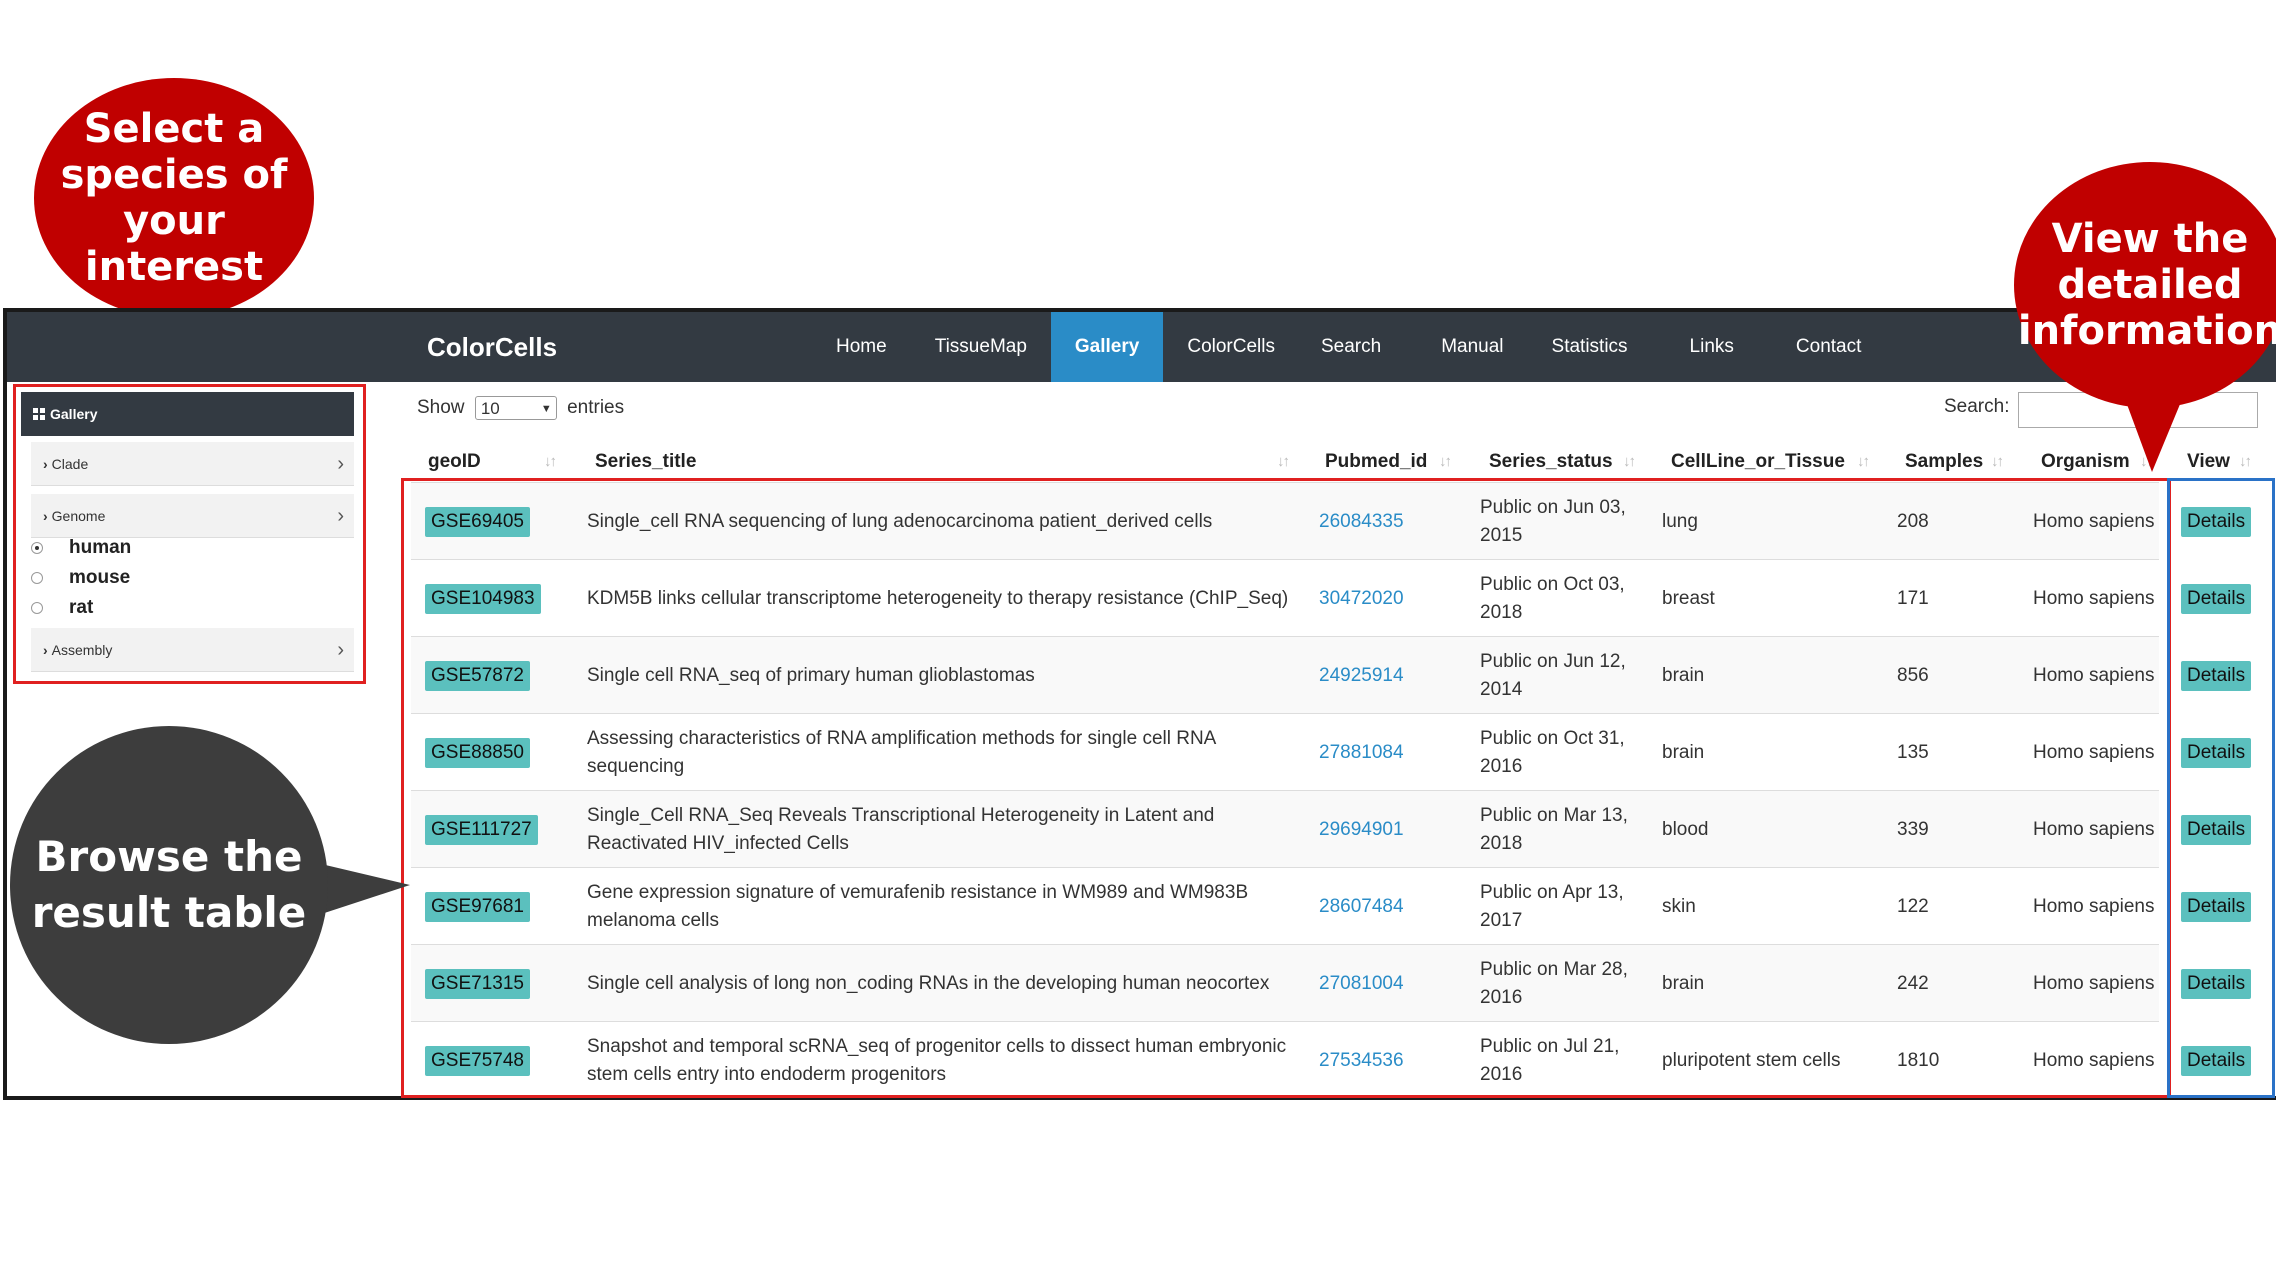 This screenshot has width=2276, height=1280. What do you see at coordinates (981, 347) in the screenshot?
I see `nav-tissuemap: TissueMap` at bounding box center [981, 347].